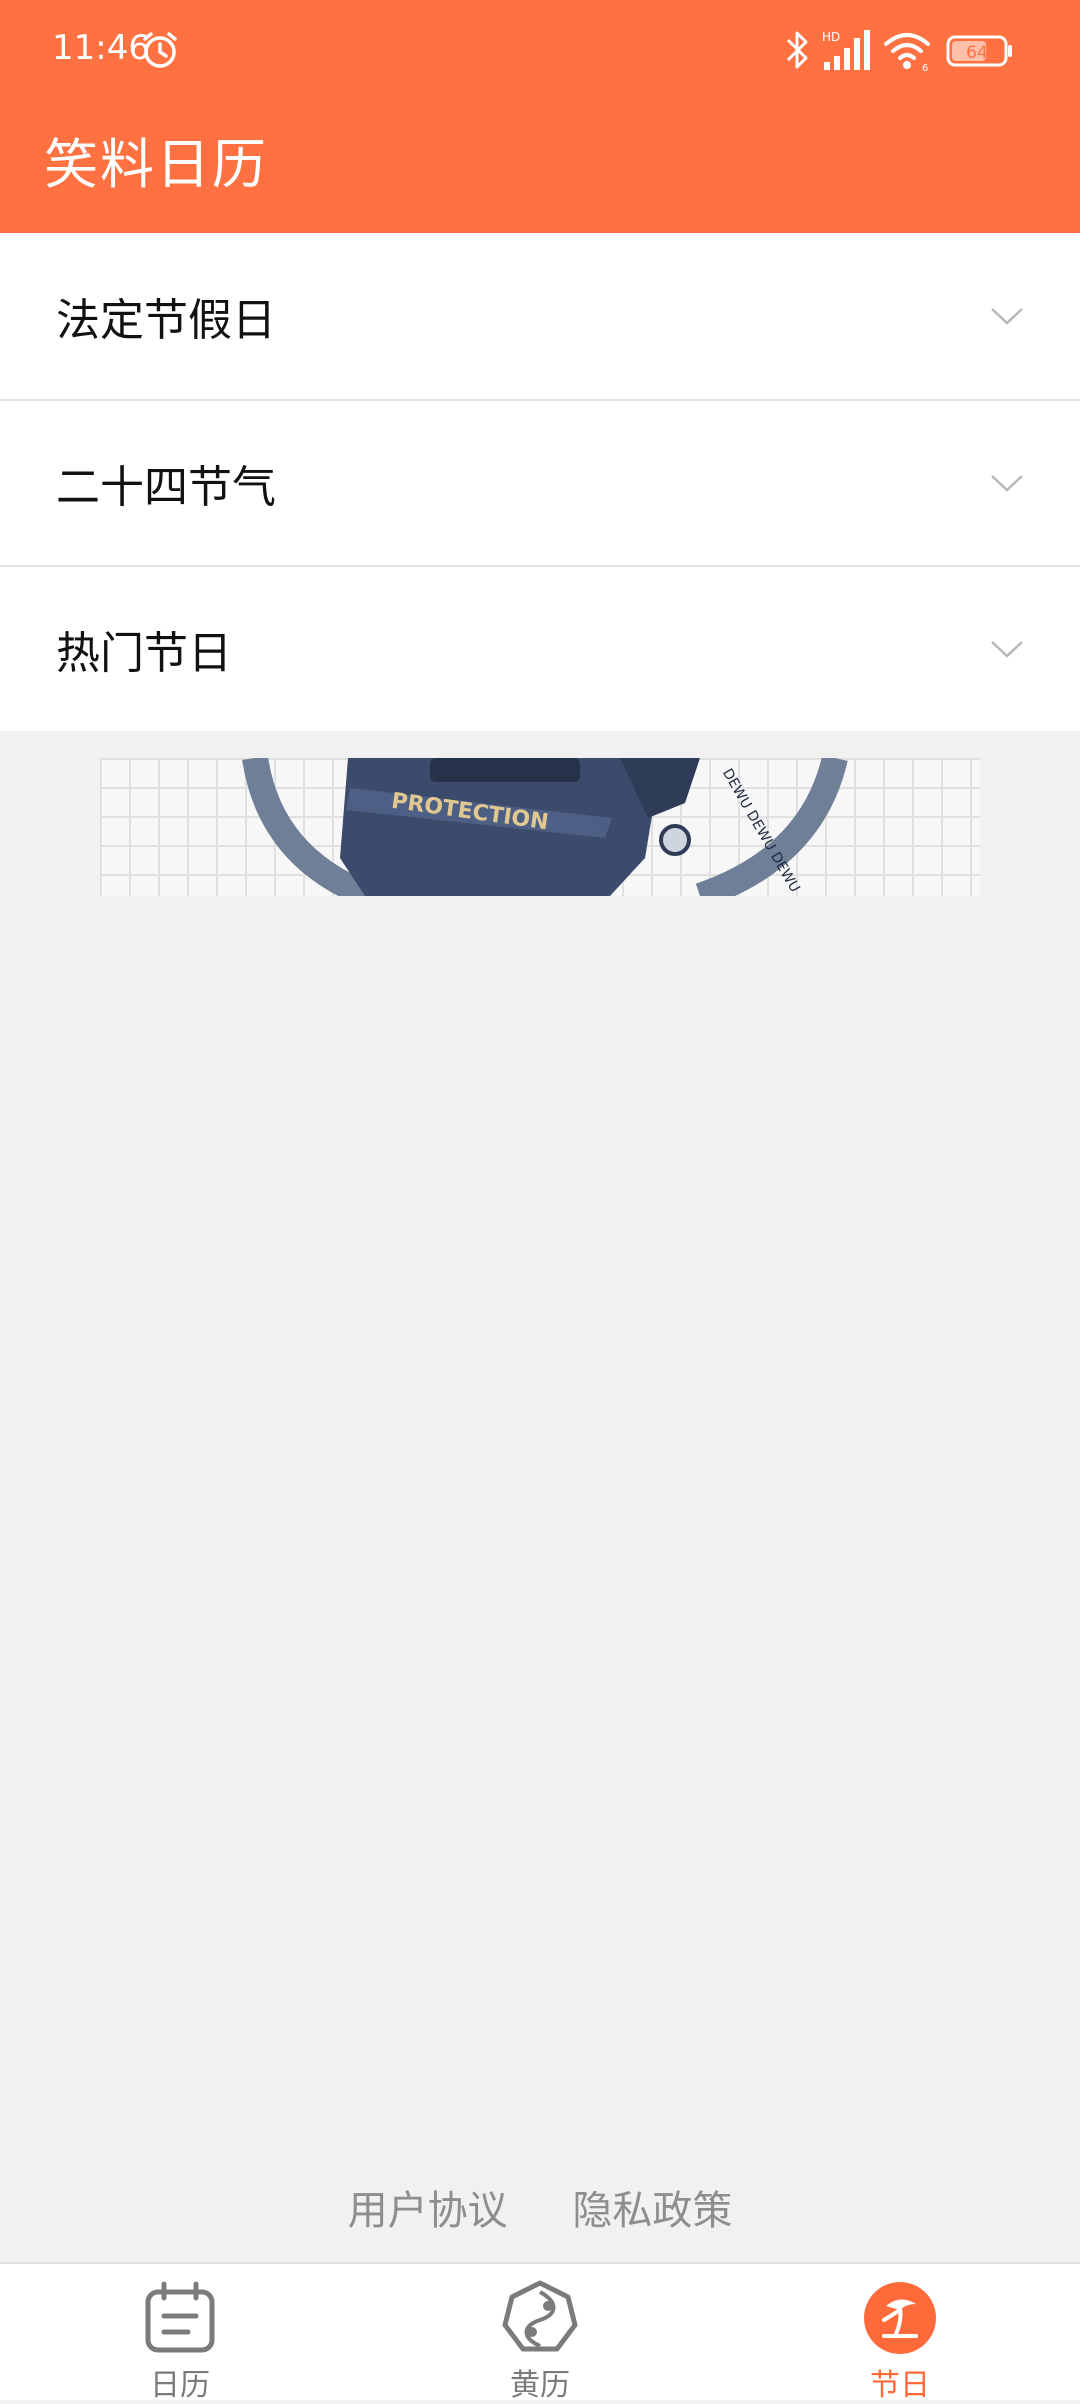 This screenshot has height=2404, width=1080. What do you see at coordinates (900, 2318) in the screenshot?
I see `beach-icon` at bounding box center [900, 2318].